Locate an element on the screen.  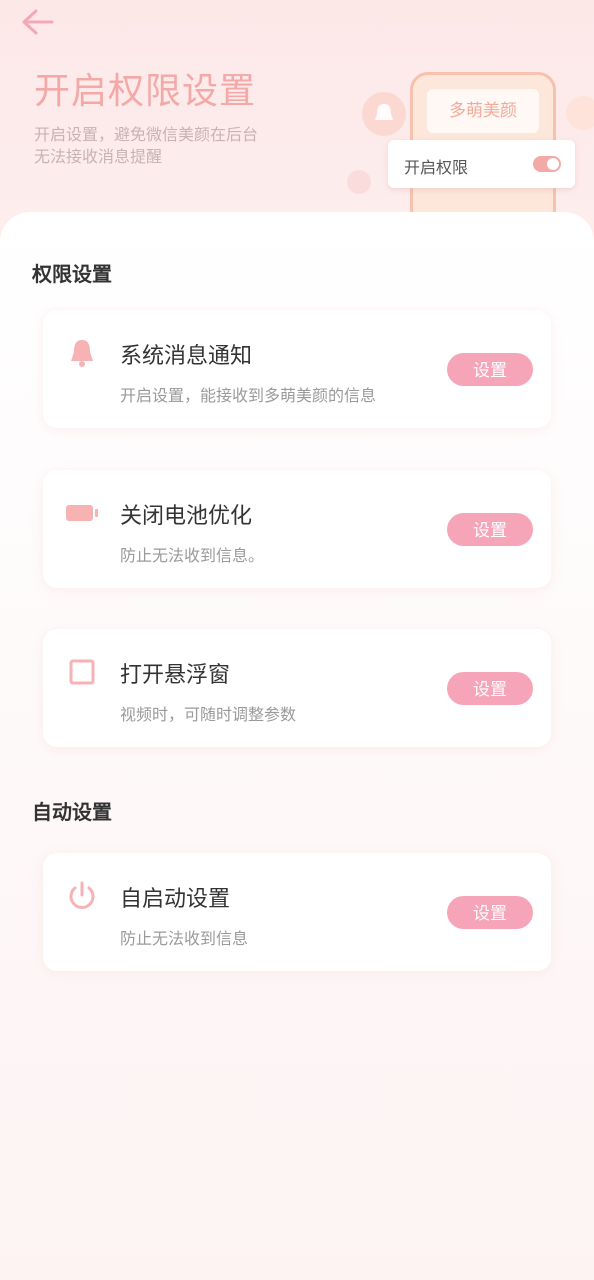
decor-bubble-small is located at coordinates (359, 182).